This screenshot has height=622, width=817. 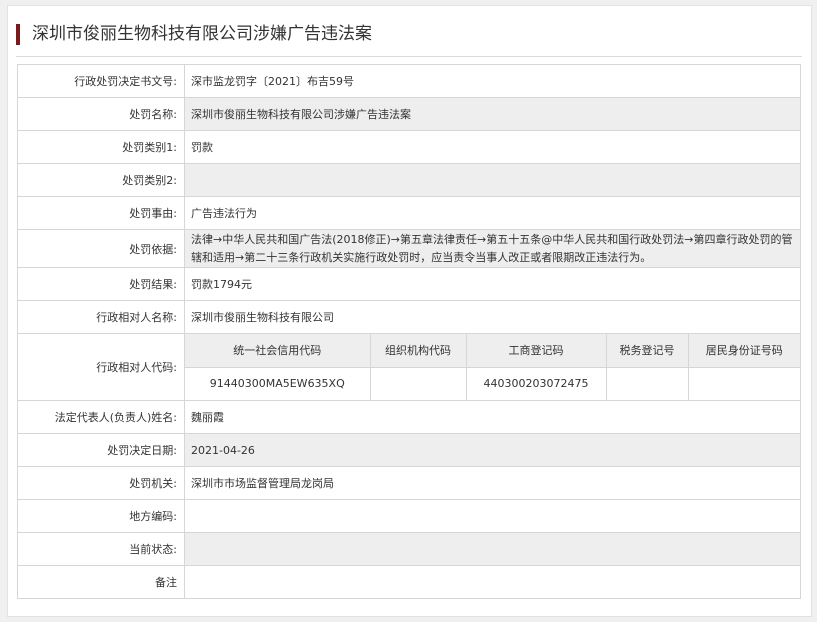 What do you see at coordinates (18, 34) in the screenshot?
I see `title-accent-bar` at bounding box center [18, 34].